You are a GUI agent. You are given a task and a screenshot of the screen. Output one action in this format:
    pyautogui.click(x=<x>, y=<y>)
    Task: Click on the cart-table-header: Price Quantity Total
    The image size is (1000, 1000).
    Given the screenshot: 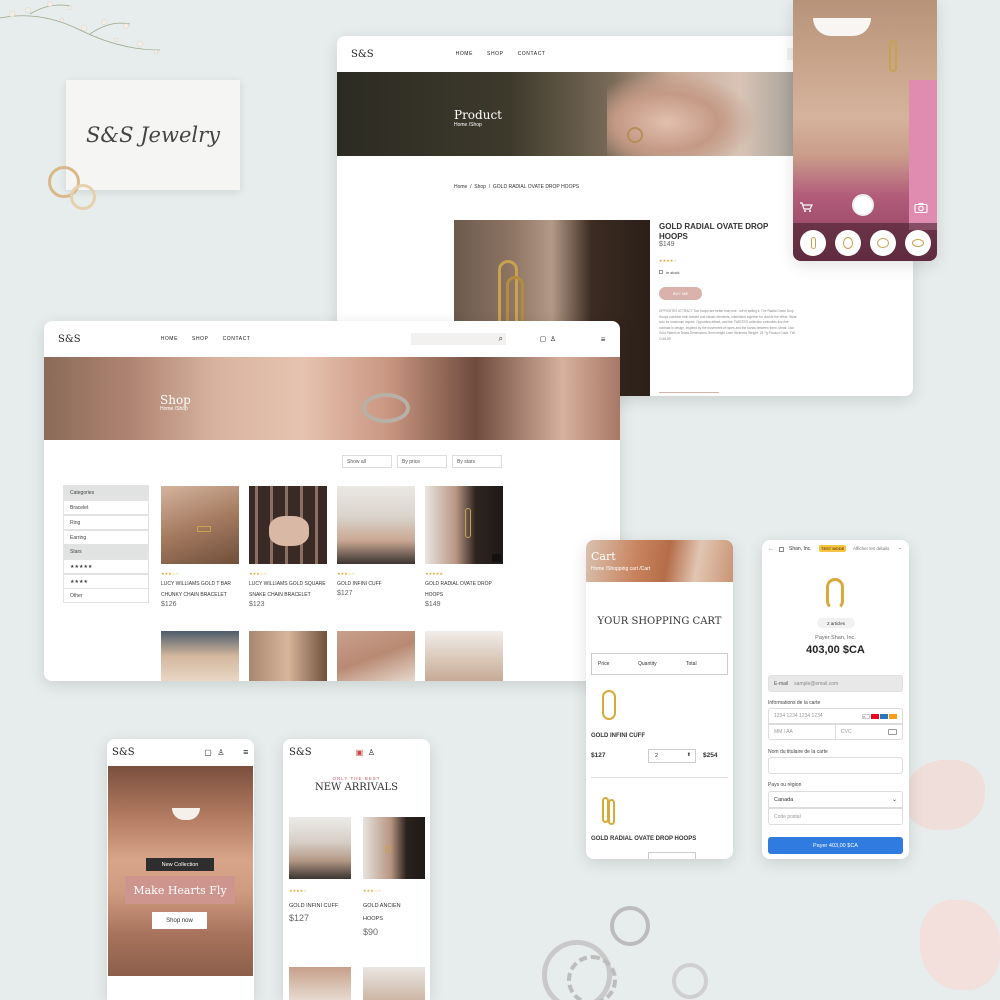 What is the action you would take?
    pyautogui.click(x=659, y=664)
    